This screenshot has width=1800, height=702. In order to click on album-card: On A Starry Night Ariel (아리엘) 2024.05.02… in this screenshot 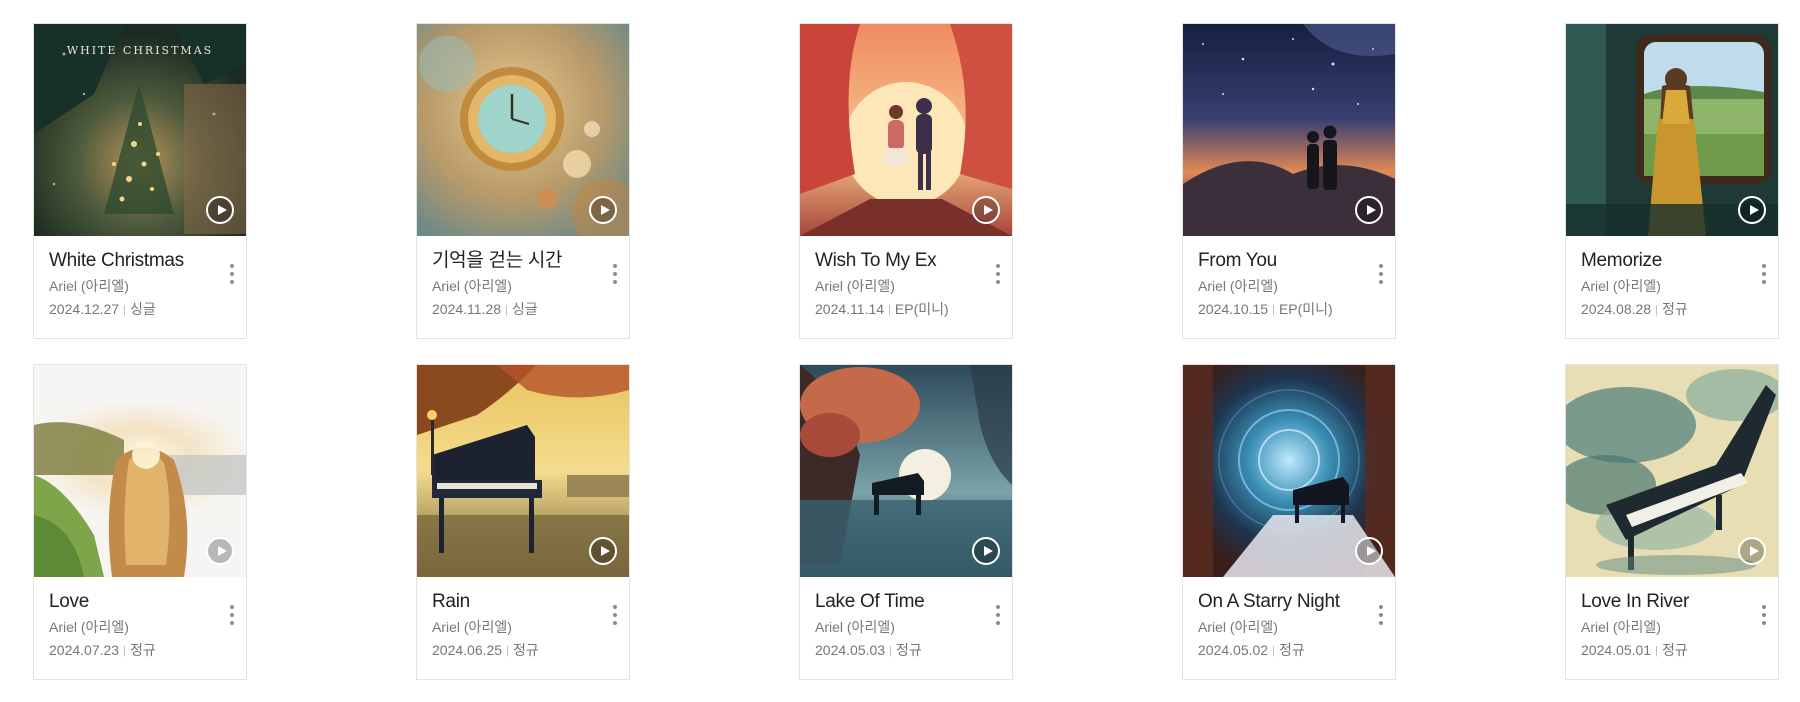, I will do `click(1289, 522)`.